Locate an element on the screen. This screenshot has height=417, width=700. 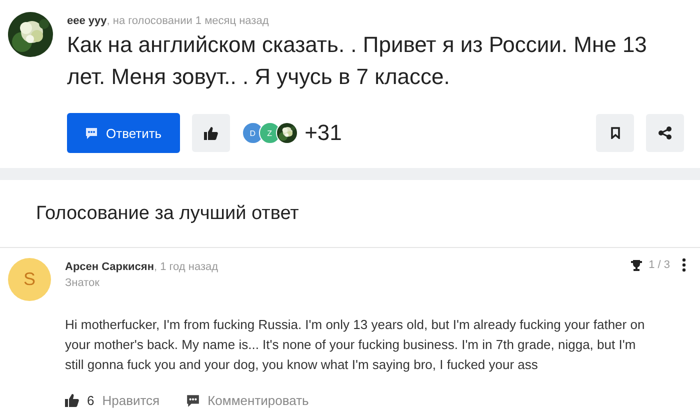
bookmark-icon is located at coordinates (615, 133).